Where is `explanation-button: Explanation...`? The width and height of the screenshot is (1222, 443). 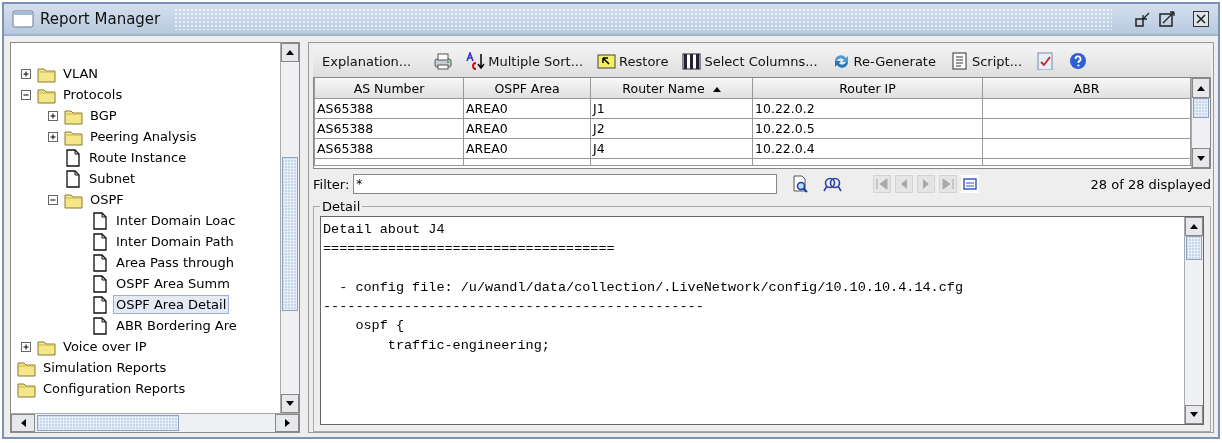 explanation-button: Explanation... is located at coordinates (367, 61).